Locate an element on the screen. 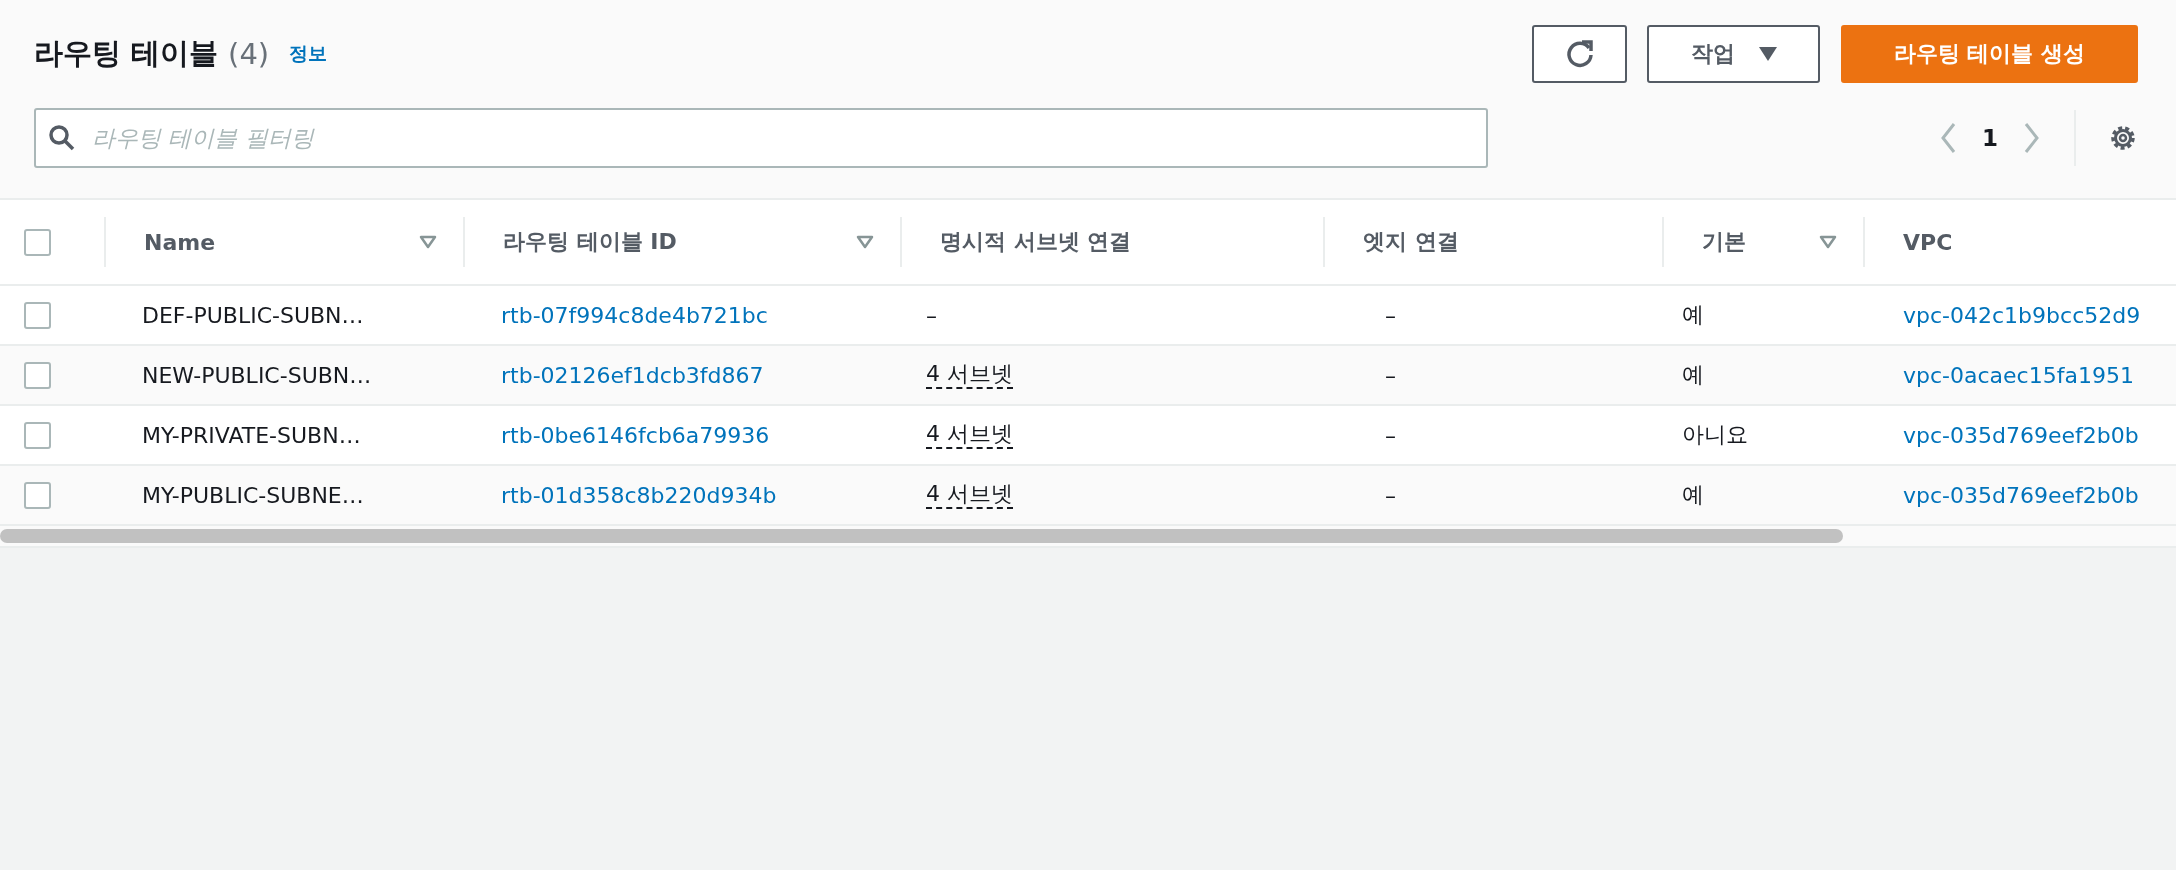 Image resolution: width=2176 pixels, height=870 pixels. route-table-link: rtb-0be6146fcb6a79936 is located at coordinates (635, 435).